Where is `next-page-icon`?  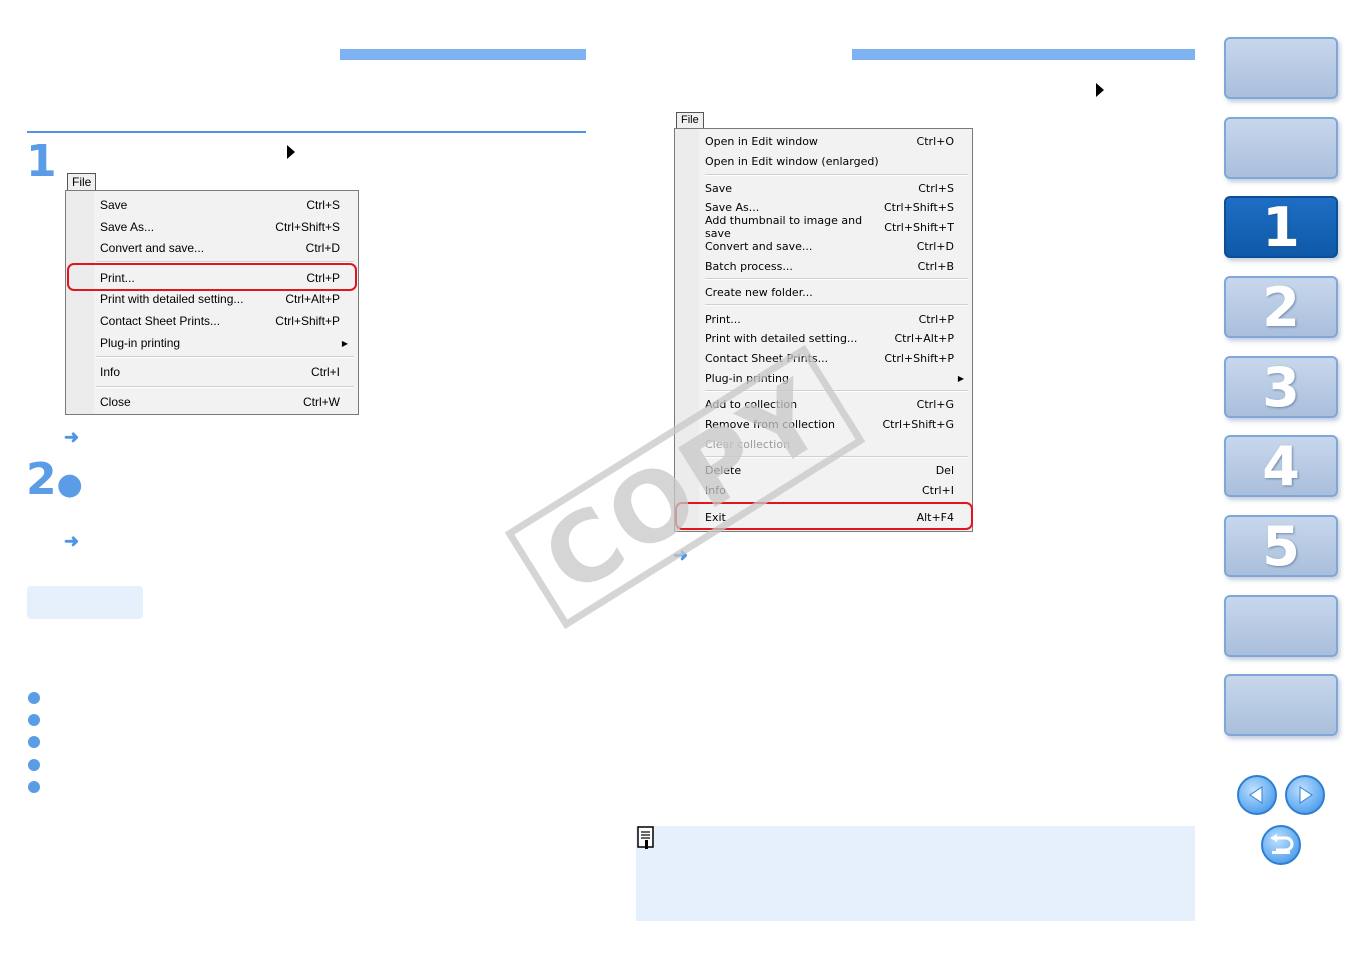
next-page-icon is located at coordinates (1305, 795).